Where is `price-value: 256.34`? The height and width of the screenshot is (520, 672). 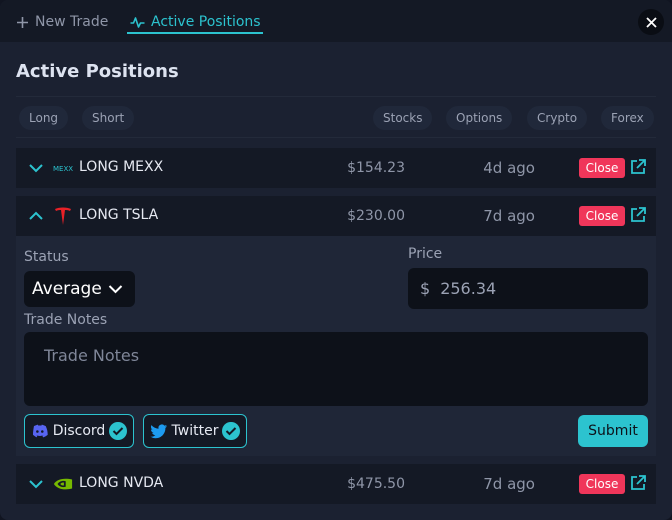 price-value: 256.34 is located at coordinates (468, 288).